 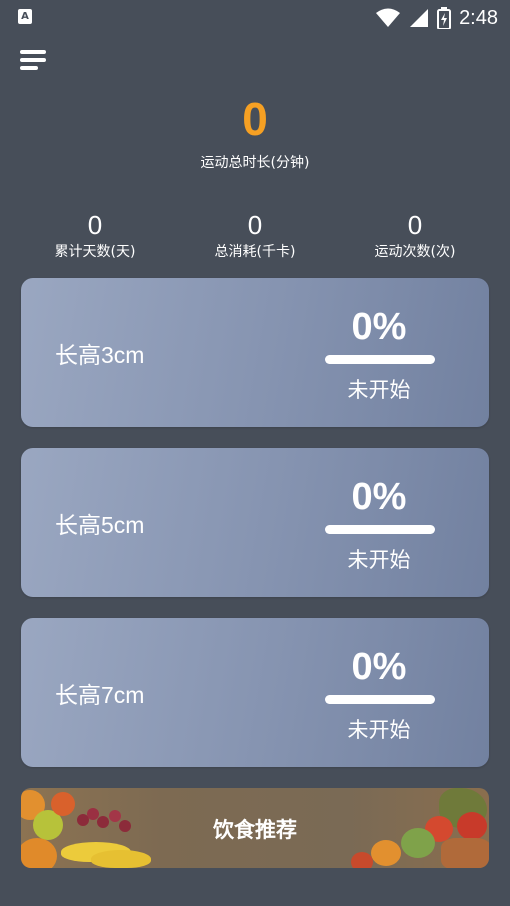 What do you see at coordinates (100, 695) in the screenshot?
I see `plan-title: 长高7cm` at bounding box center [100, 695].